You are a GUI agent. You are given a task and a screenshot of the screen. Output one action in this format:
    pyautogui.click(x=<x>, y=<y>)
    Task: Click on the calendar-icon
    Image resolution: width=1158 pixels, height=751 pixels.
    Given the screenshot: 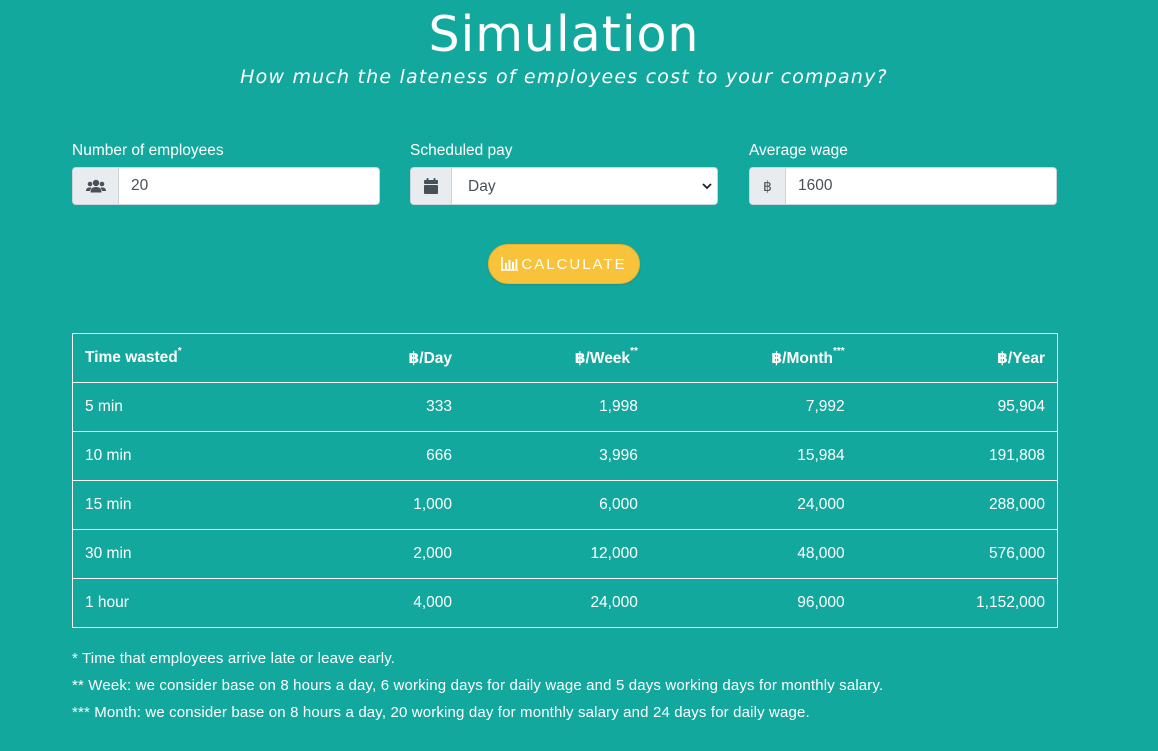 What is the action you would take?
    pyautogui.click(x=431, y=186)
    